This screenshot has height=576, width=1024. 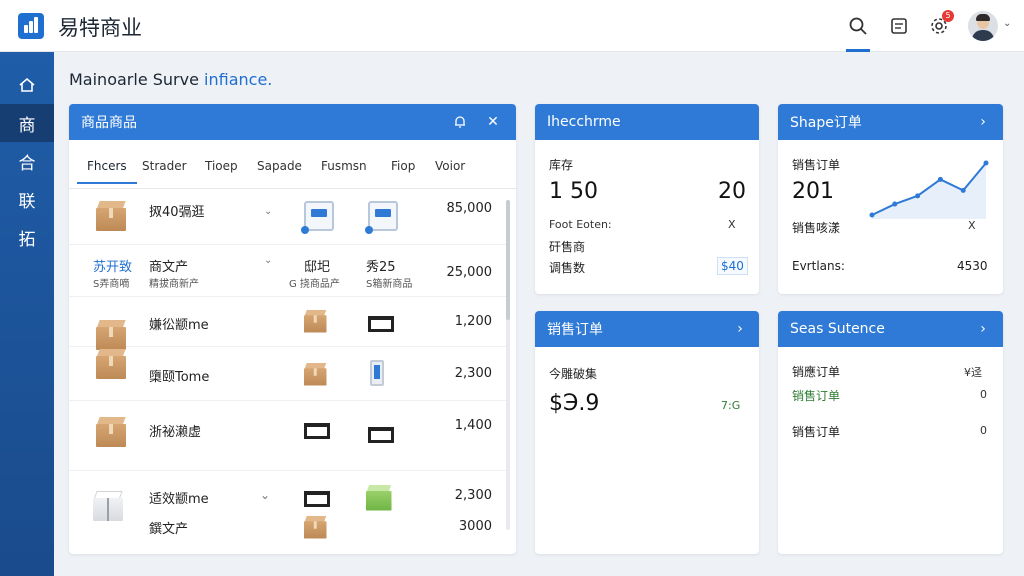 What do you see at coordinates (179, 499) in the screenshot?
I see `product-name: 适效颛me` at bounding box center [179, 499].